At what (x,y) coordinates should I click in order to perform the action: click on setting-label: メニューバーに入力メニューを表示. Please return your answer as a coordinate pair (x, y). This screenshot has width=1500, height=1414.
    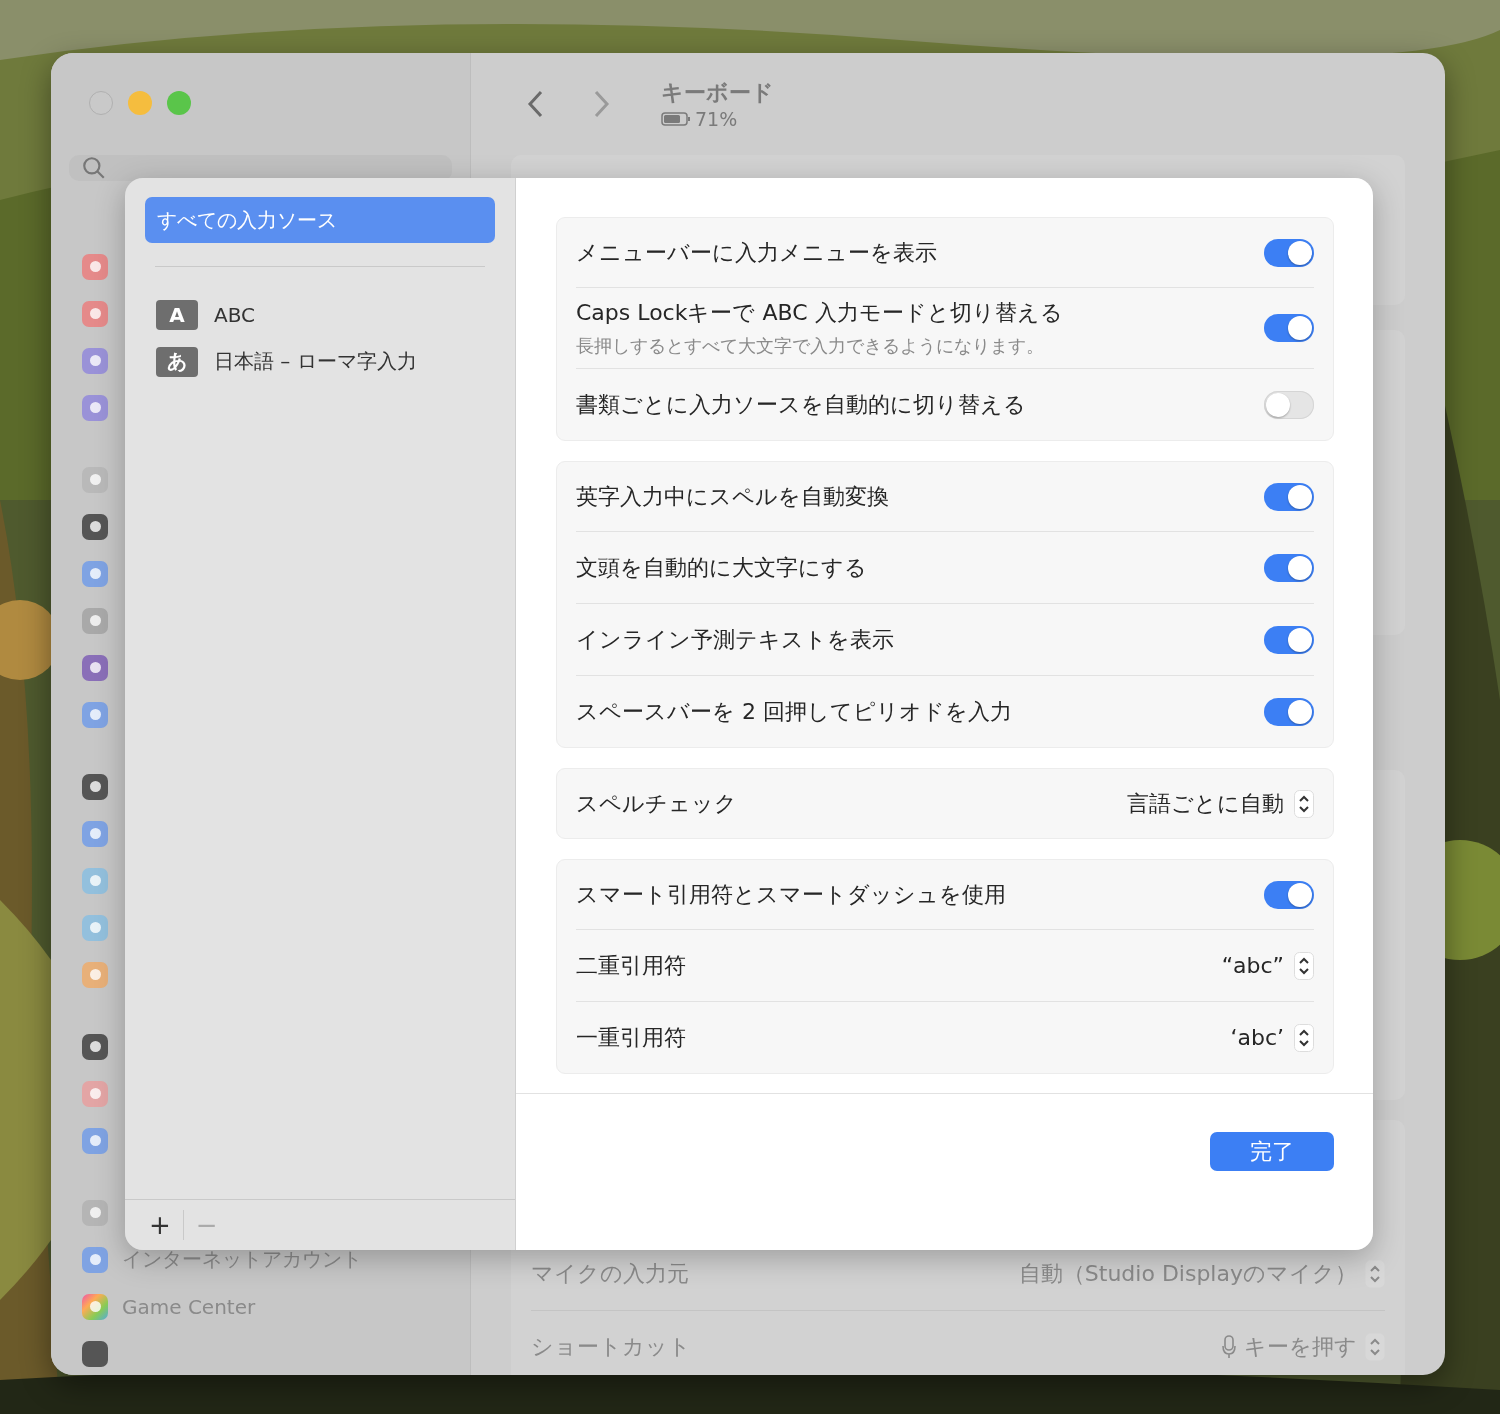
    Looking at the image, I should click on (756, 252).